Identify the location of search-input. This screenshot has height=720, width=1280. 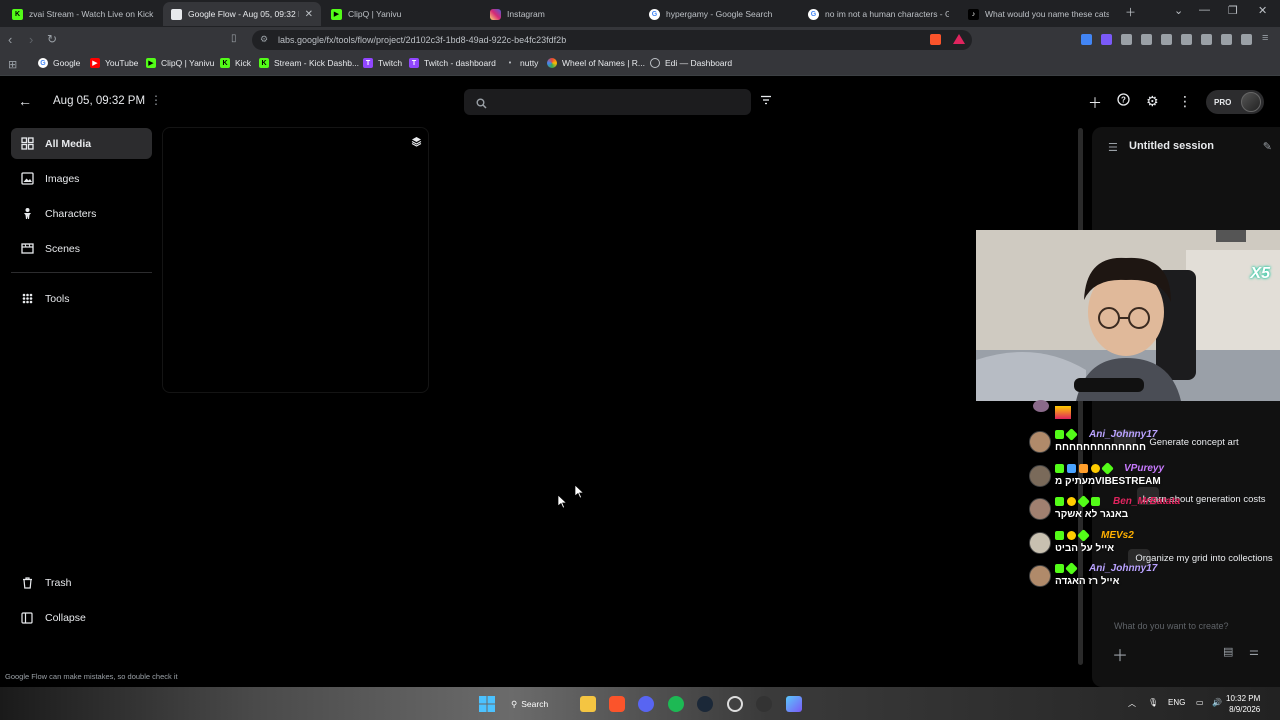
(618, 102).